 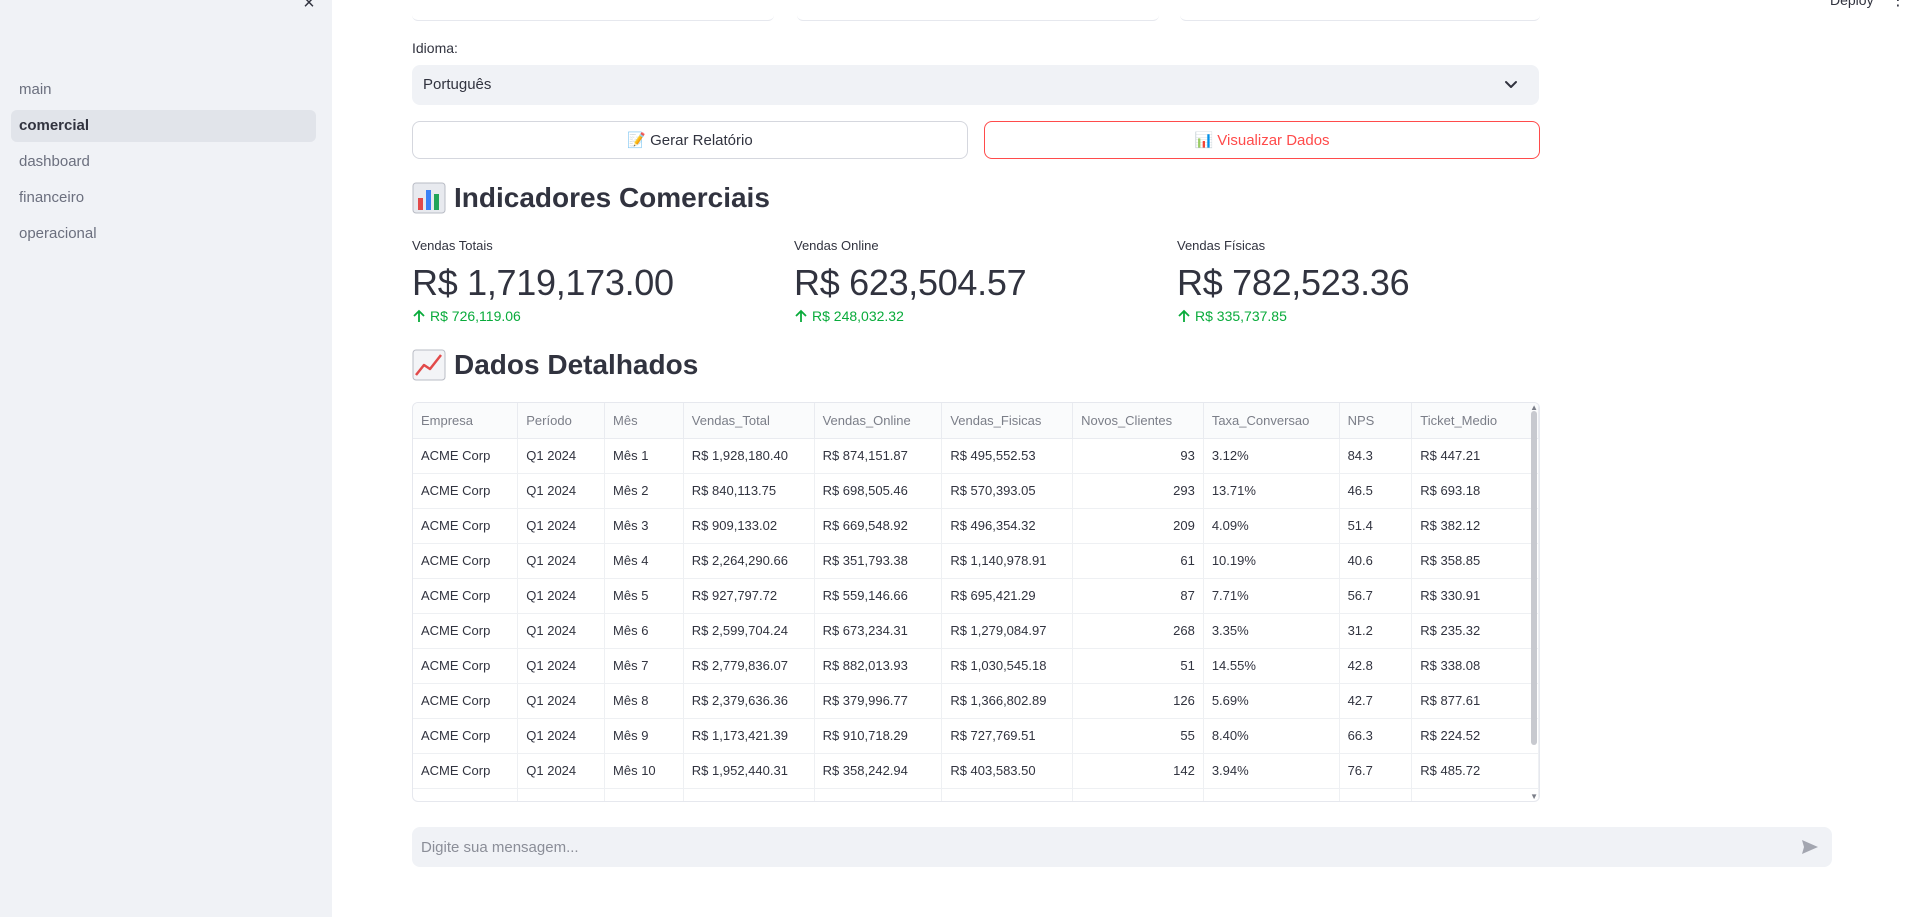 I want to click on table-cell: Mês 6, so click(x=644, y=631).